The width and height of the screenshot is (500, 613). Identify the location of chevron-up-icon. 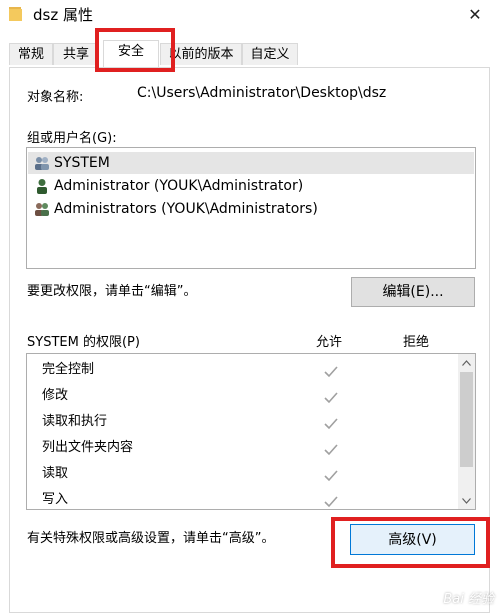
(466, 362).